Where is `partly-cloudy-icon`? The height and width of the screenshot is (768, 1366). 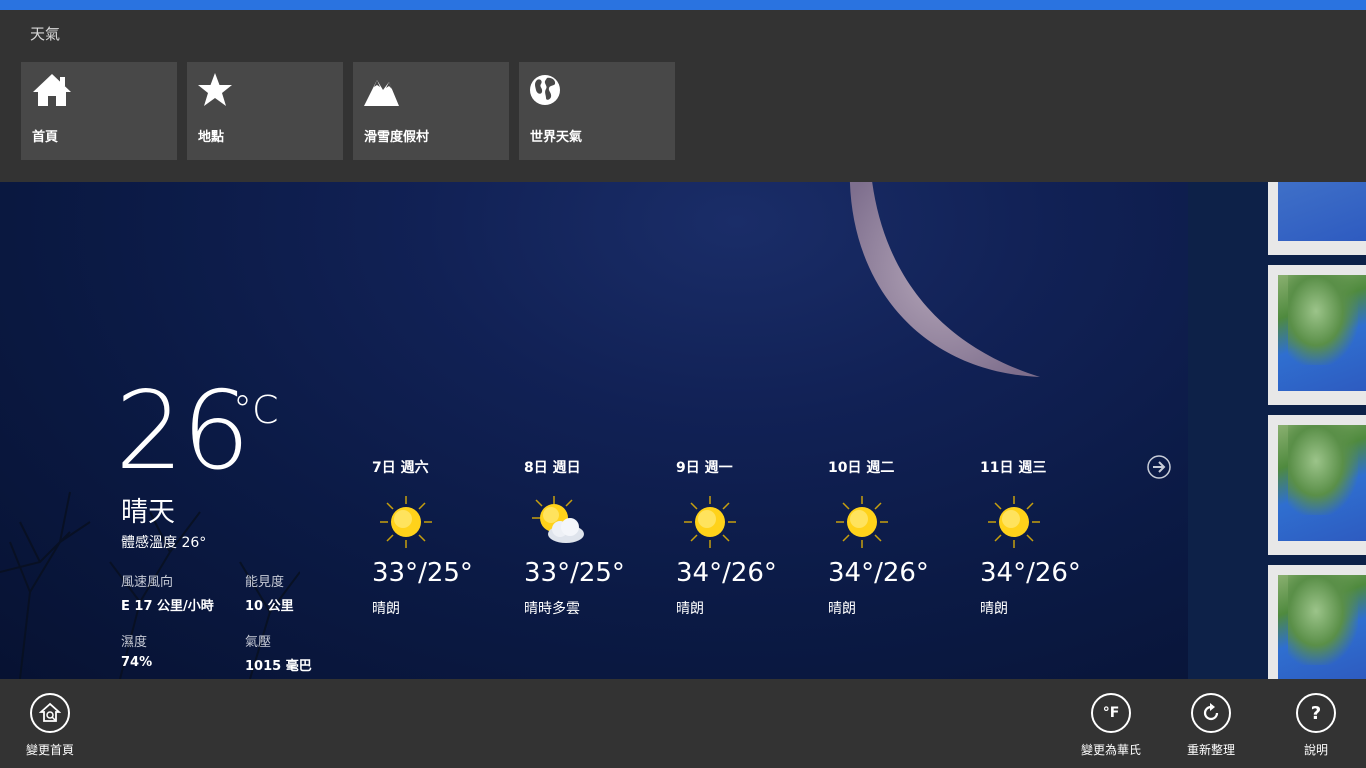 partly-cloudy-icon is located at coordinates (558, 519).